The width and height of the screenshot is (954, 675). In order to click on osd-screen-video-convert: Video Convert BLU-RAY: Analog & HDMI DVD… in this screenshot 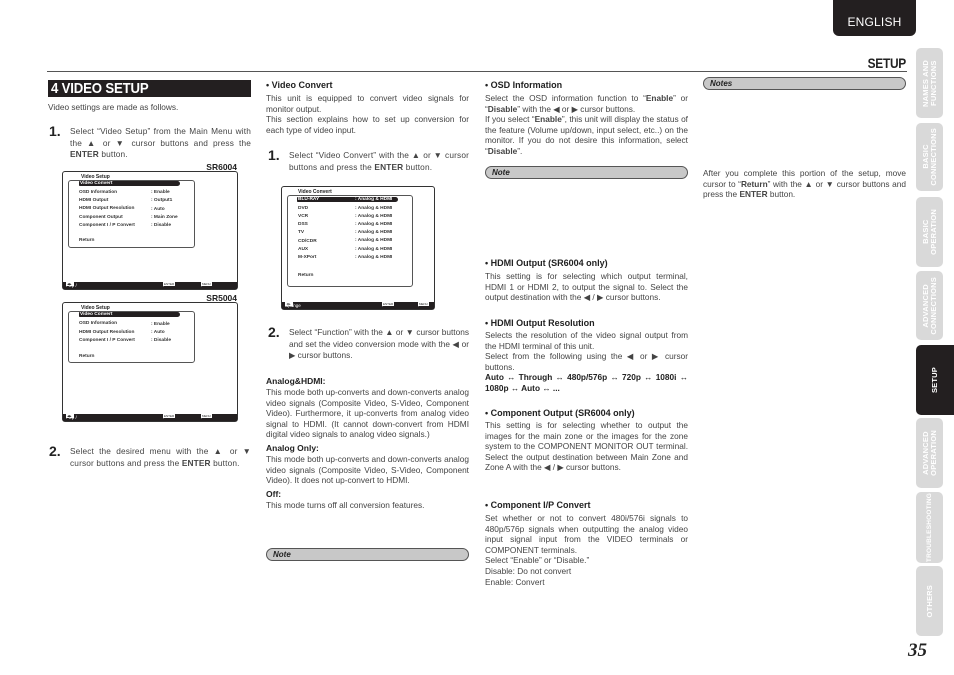, I will do `click(358, 250)`.